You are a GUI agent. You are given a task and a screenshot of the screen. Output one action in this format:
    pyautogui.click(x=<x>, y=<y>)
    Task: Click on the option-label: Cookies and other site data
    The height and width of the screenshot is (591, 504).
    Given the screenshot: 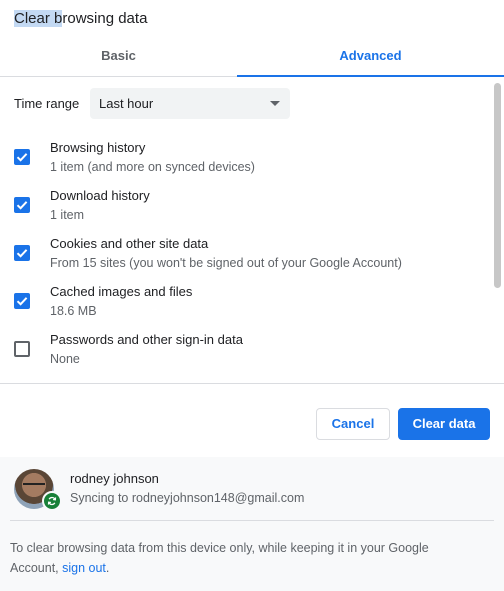 What is the action you would take?
    pyautogui.click(x=129, y=243)
    